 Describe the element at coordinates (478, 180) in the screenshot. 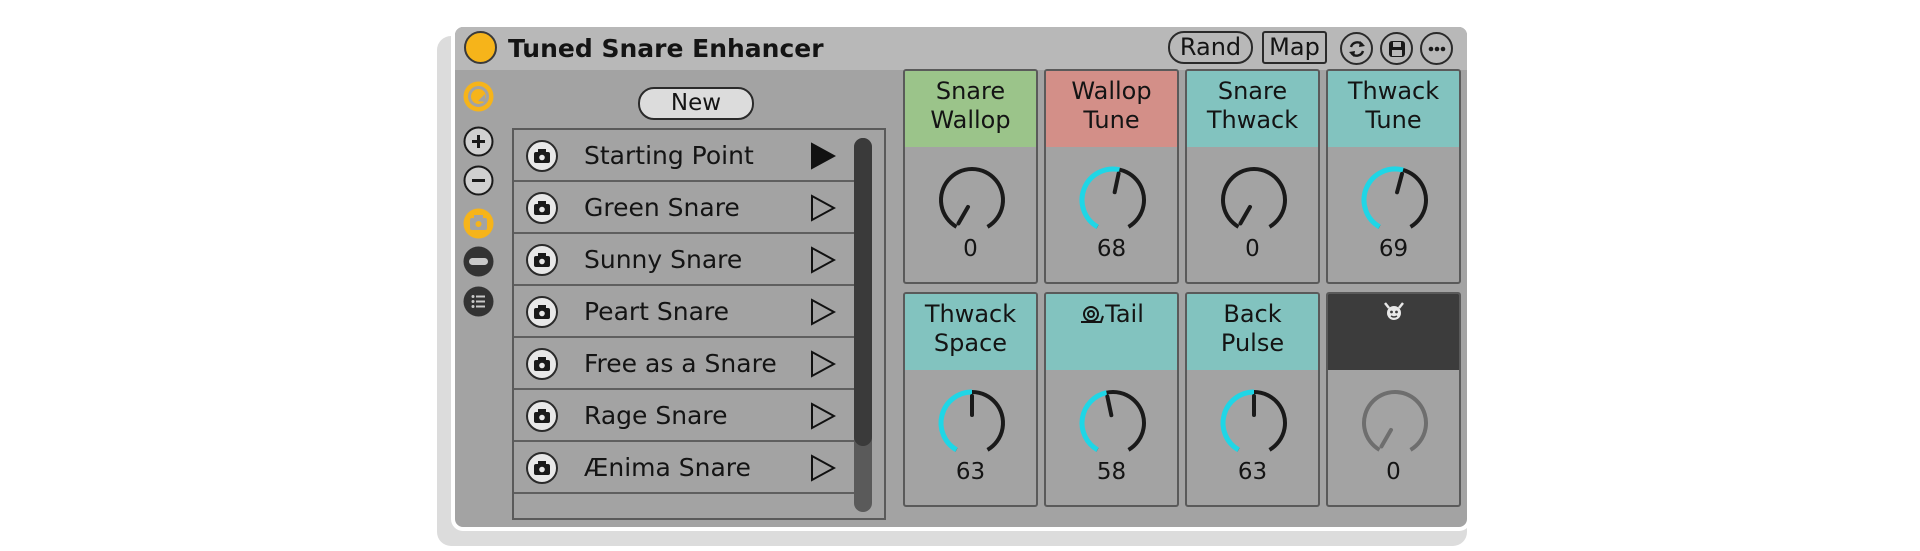

I see `minus-icon` at that location.